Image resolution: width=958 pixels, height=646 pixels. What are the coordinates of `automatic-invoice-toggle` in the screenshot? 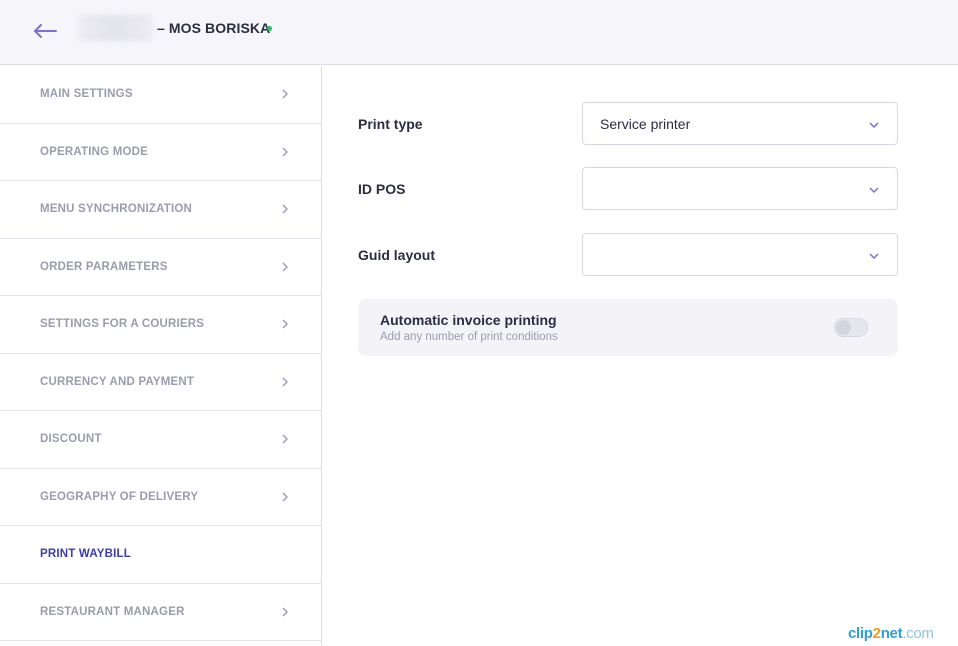 It's located at (851, 327).